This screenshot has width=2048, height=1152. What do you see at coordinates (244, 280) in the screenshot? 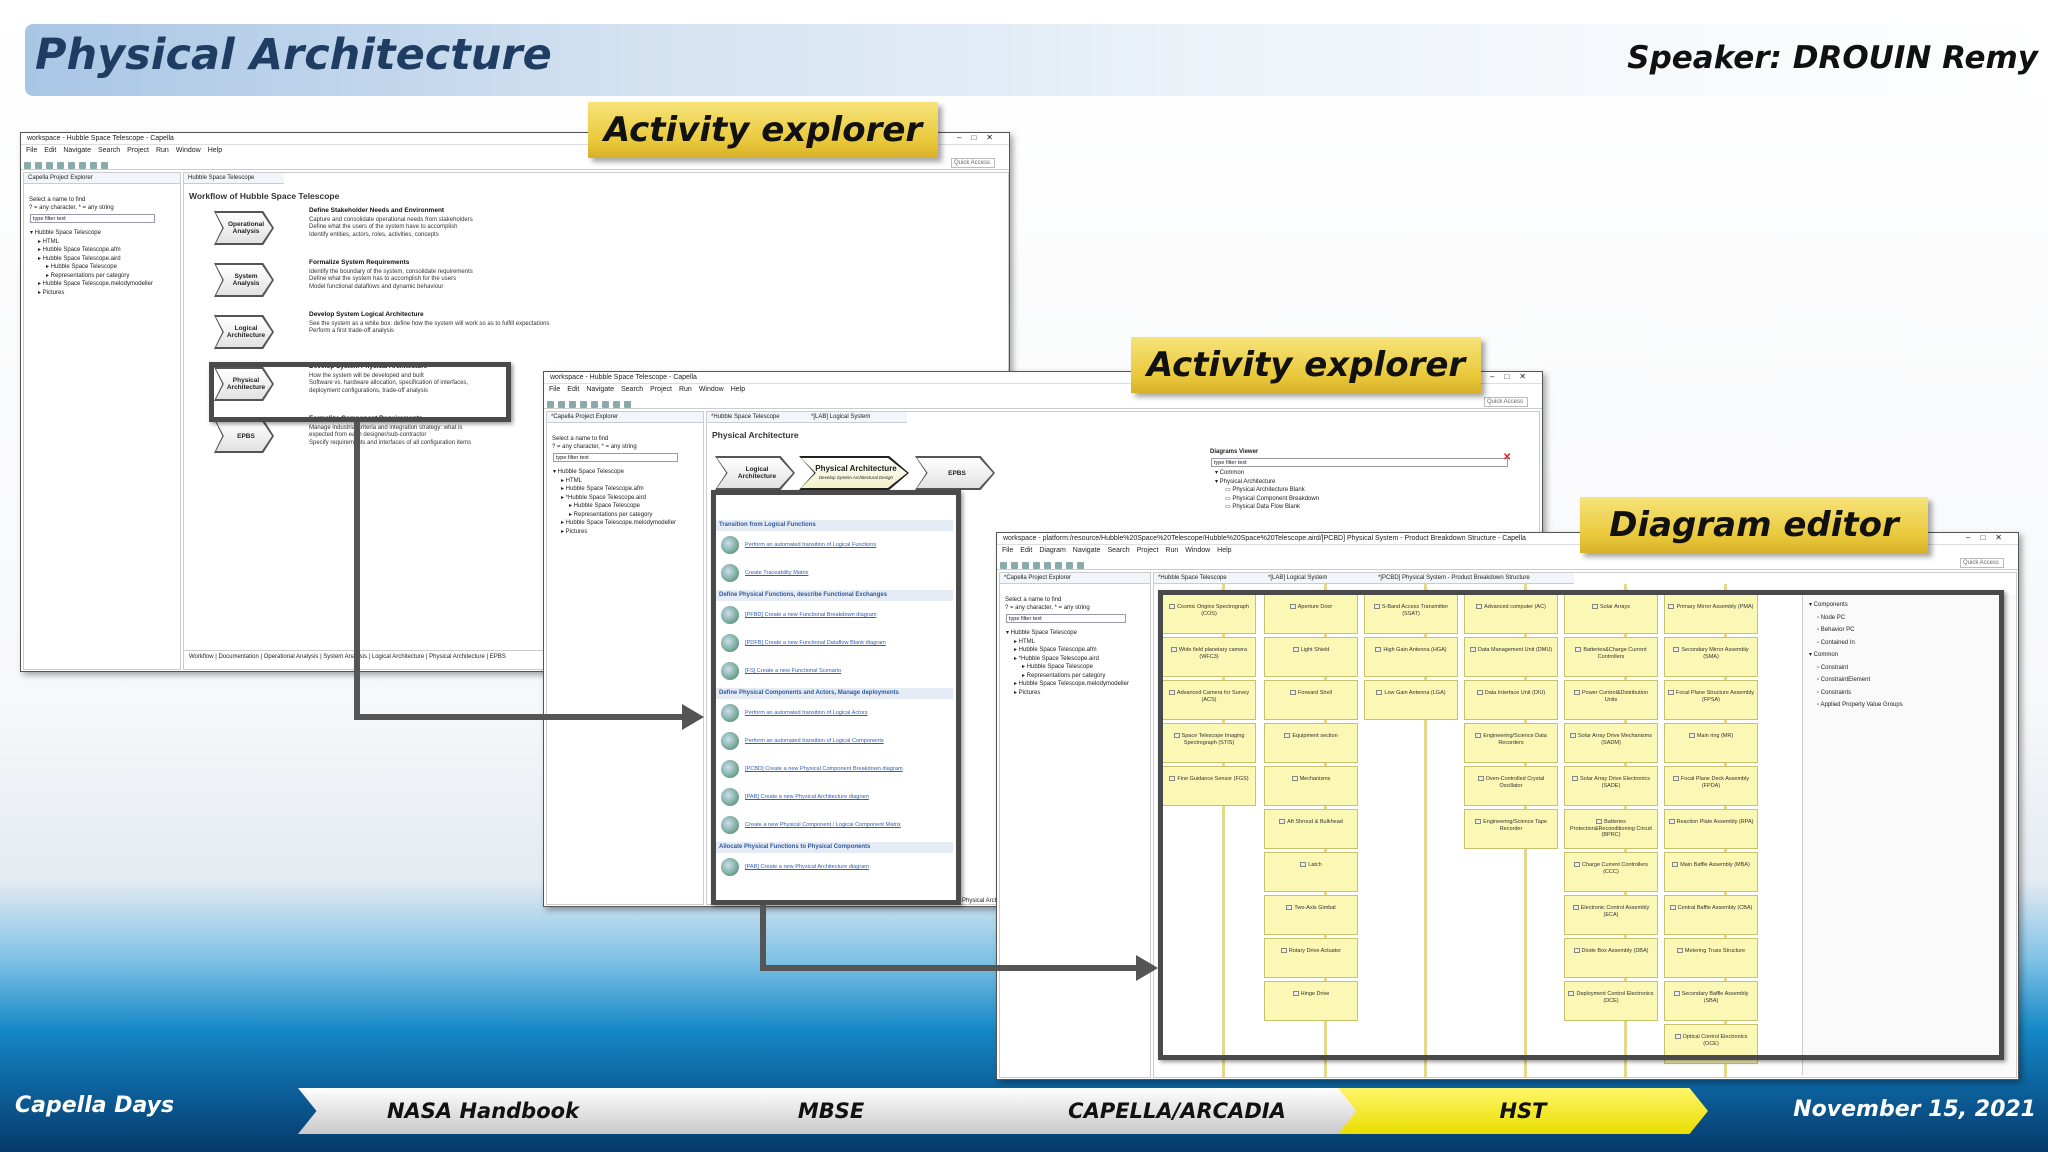
I see `workflow-chevron: System Analysis` at bounding box center [244, 280].